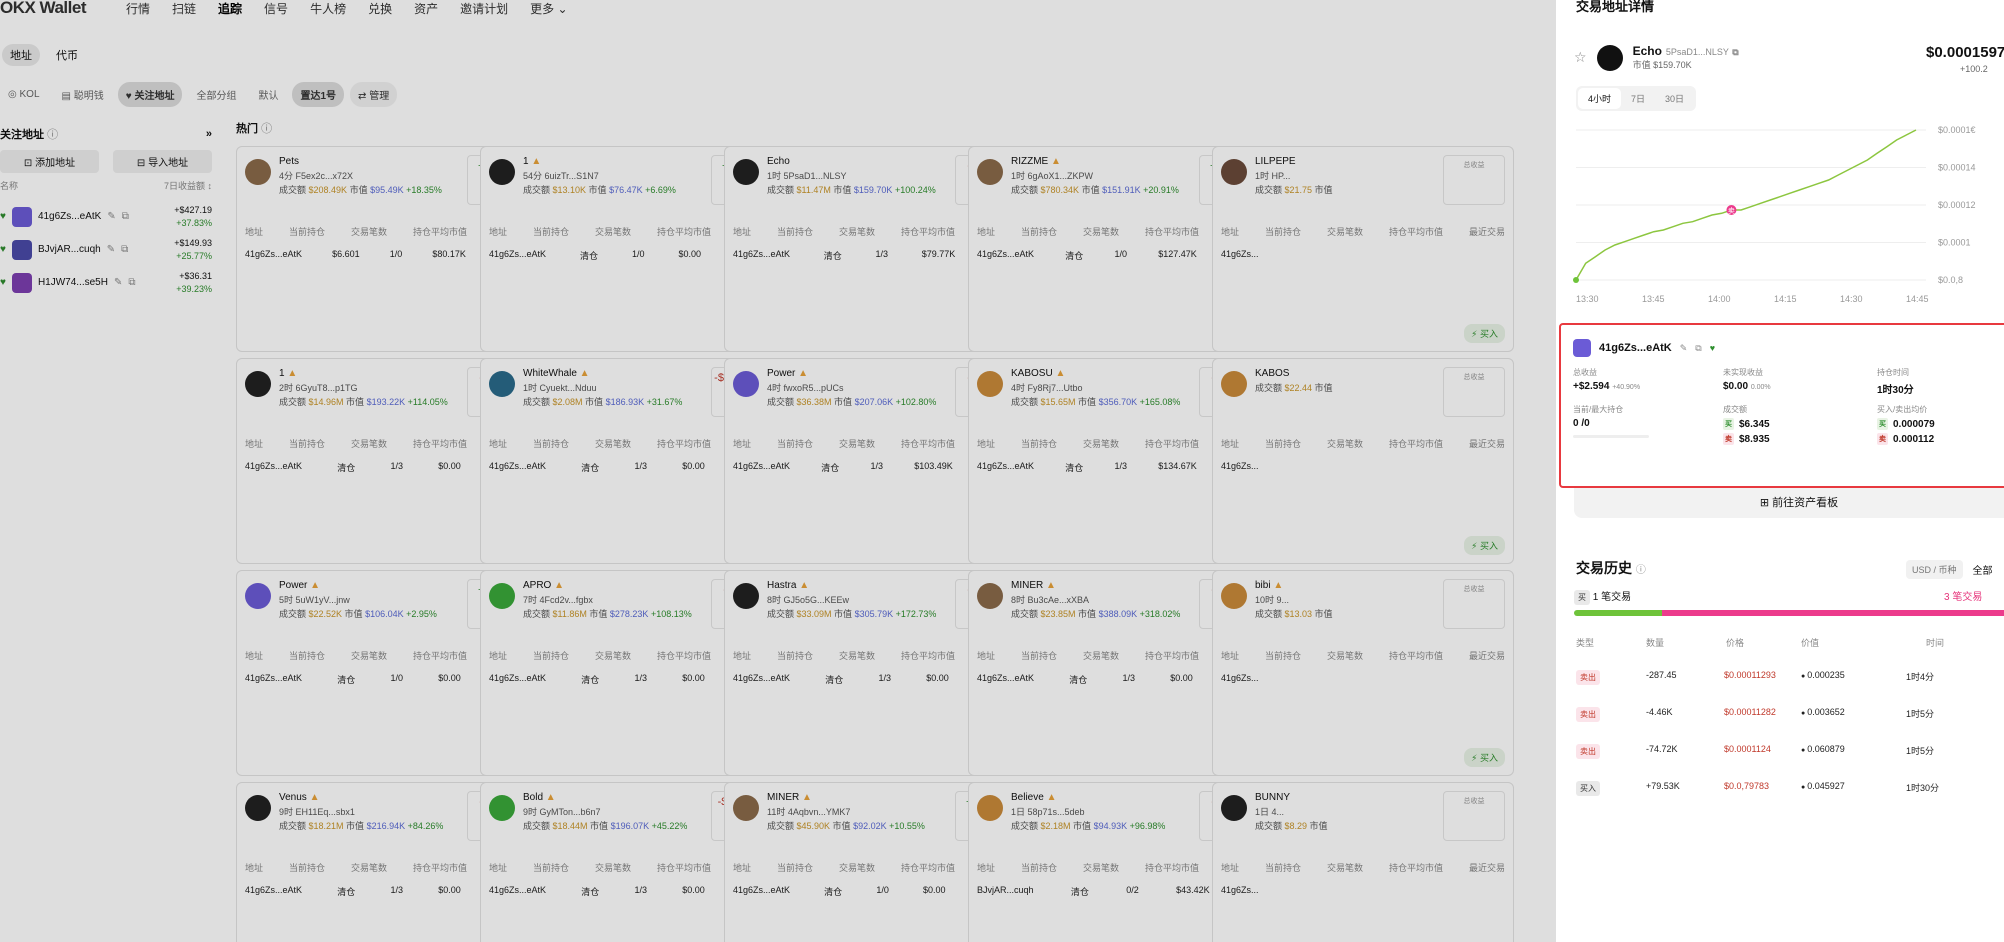  Describe the element at coordinates (67, 55) in the screenshot. I see `tab-token: 代币` at that location.